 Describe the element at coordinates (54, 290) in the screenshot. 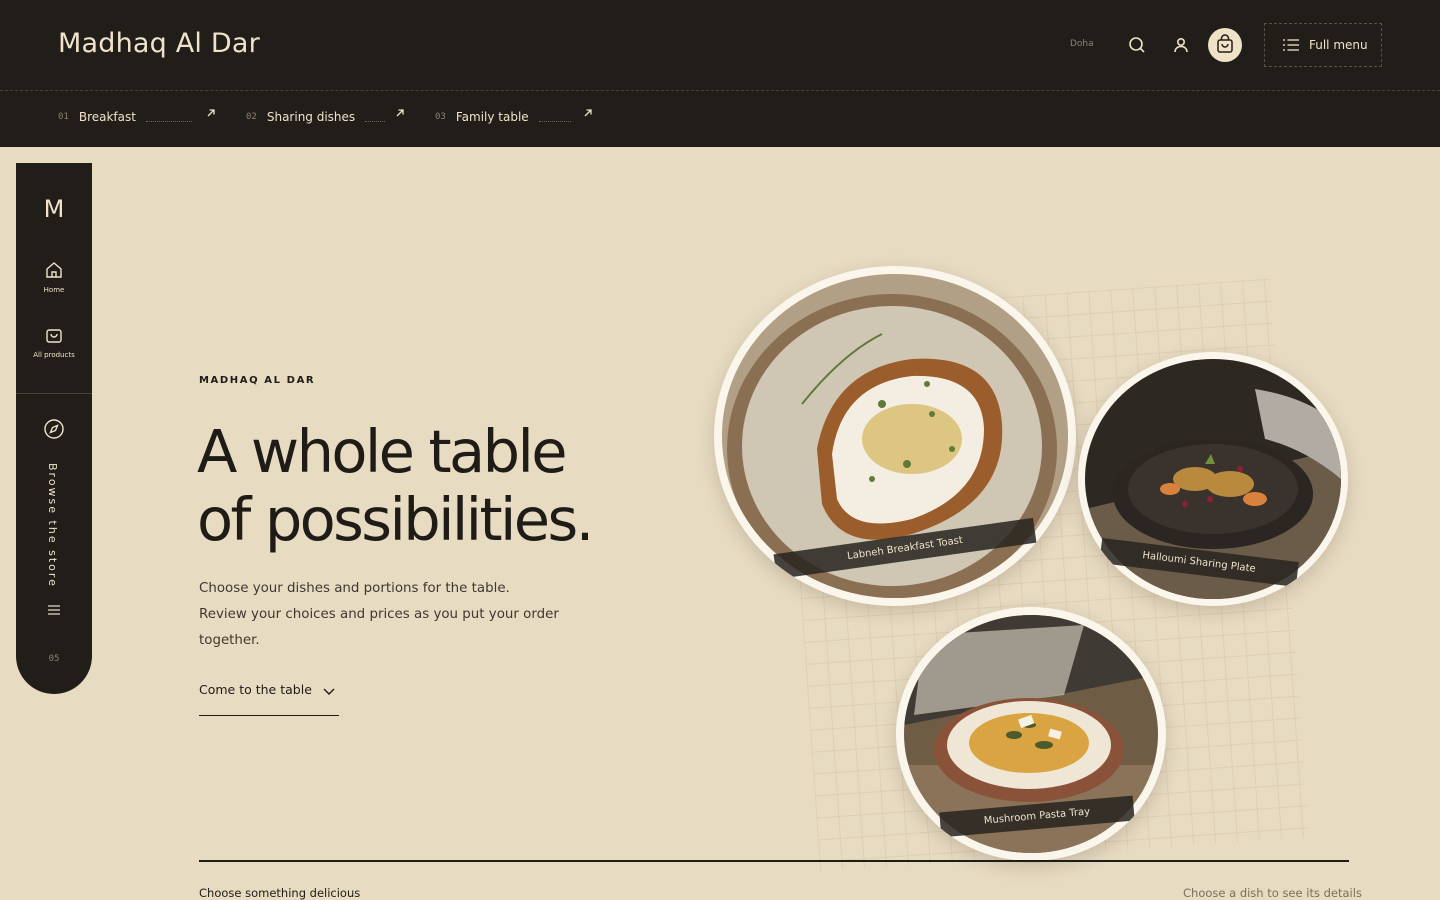

I see `sidebar-item-label: Home` at that location.